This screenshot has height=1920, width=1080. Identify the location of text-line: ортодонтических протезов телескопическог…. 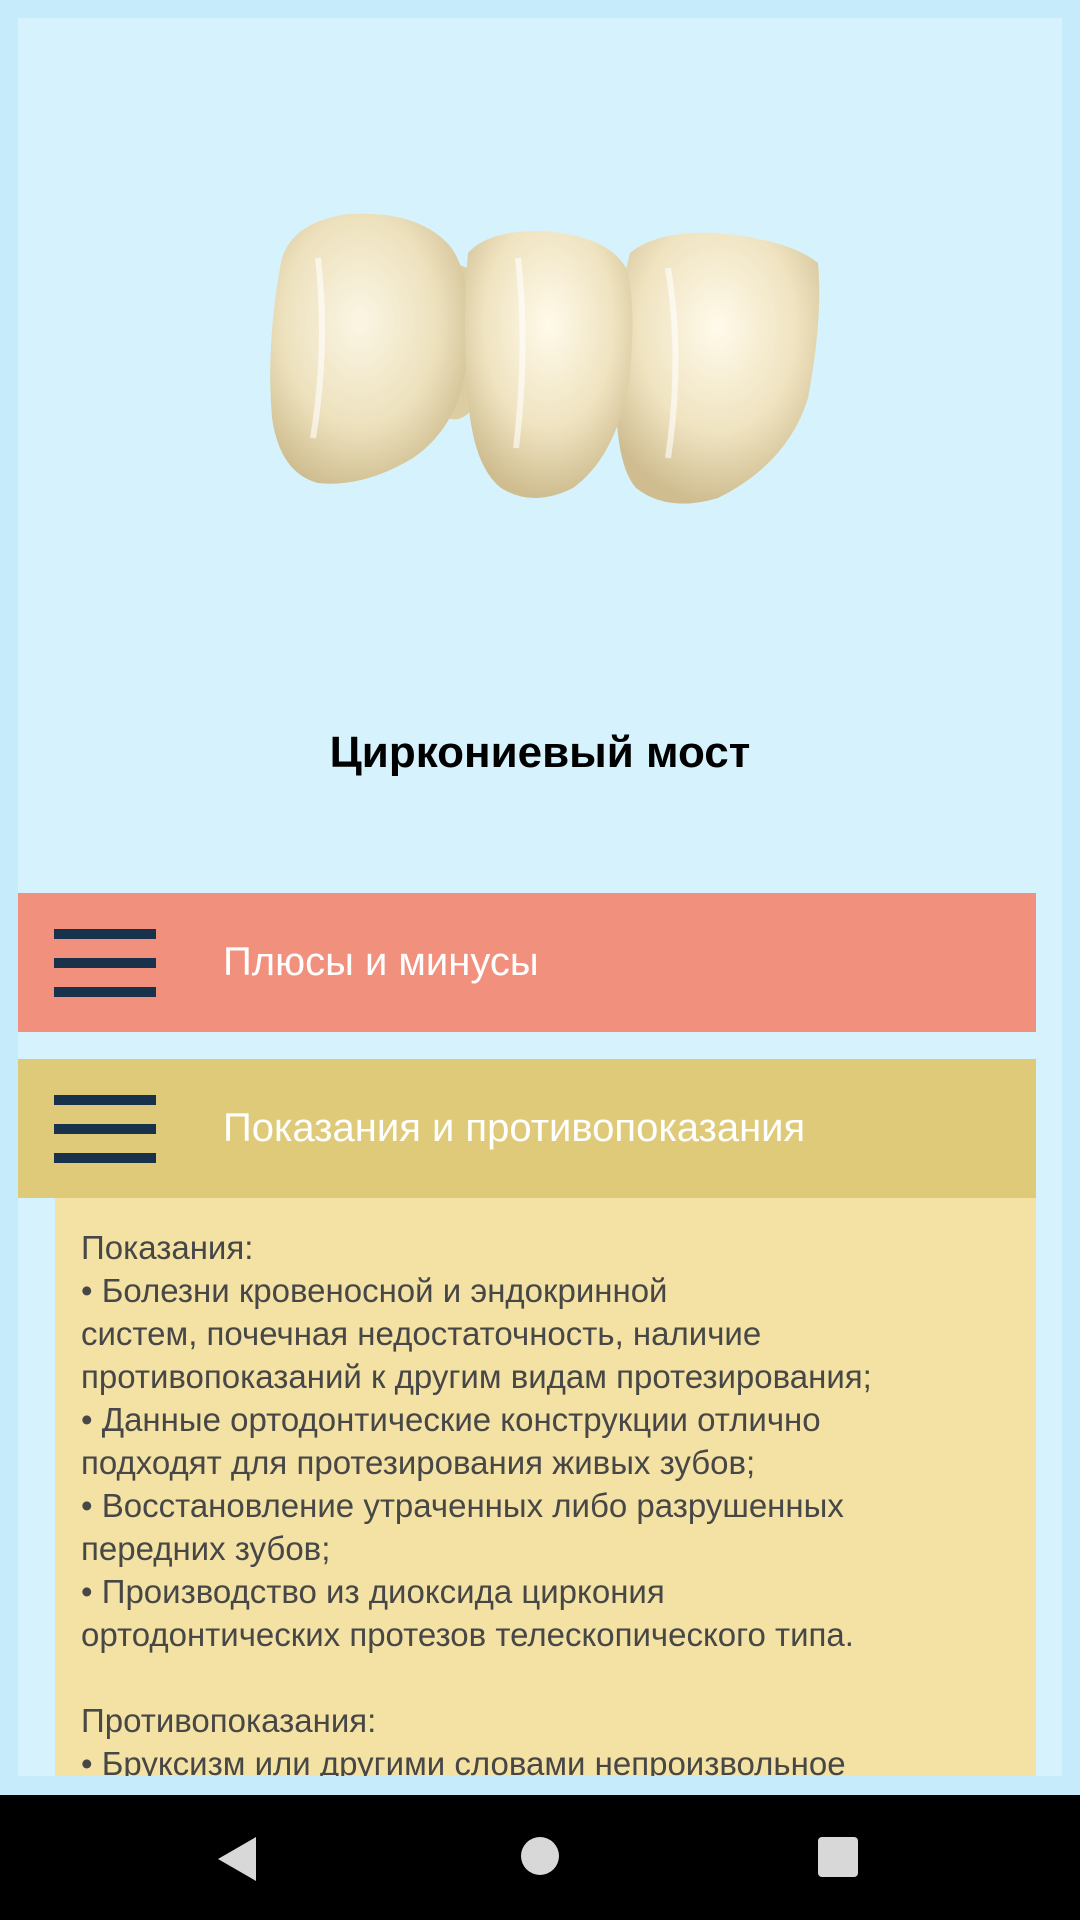
(467, 1634).